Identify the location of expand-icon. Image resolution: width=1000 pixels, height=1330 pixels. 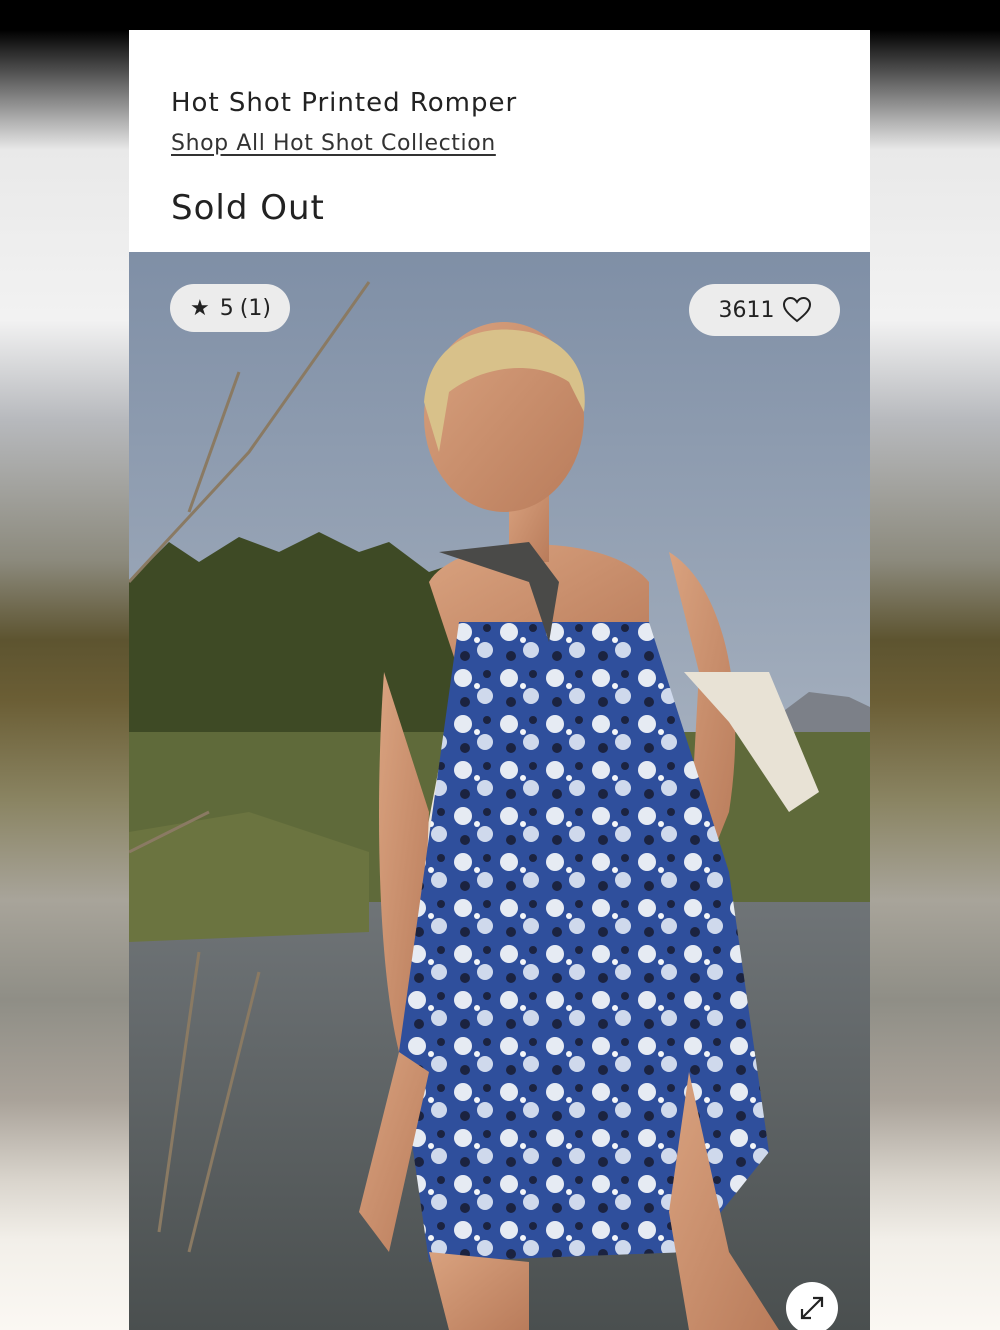
(812, 1308).